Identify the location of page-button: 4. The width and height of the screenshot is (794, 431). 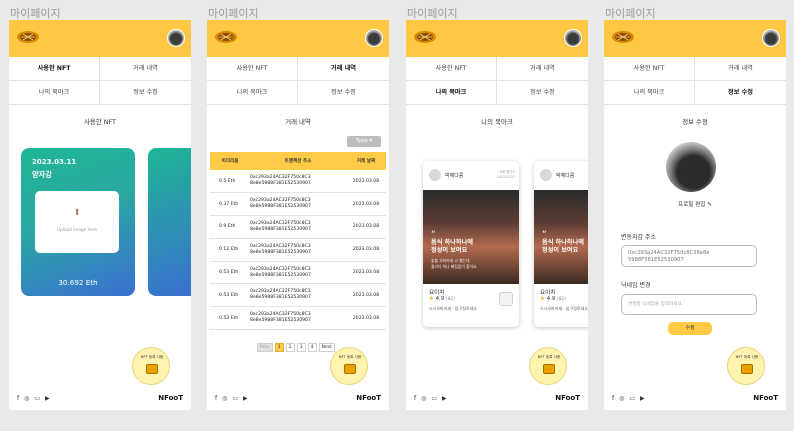
(312, 347).